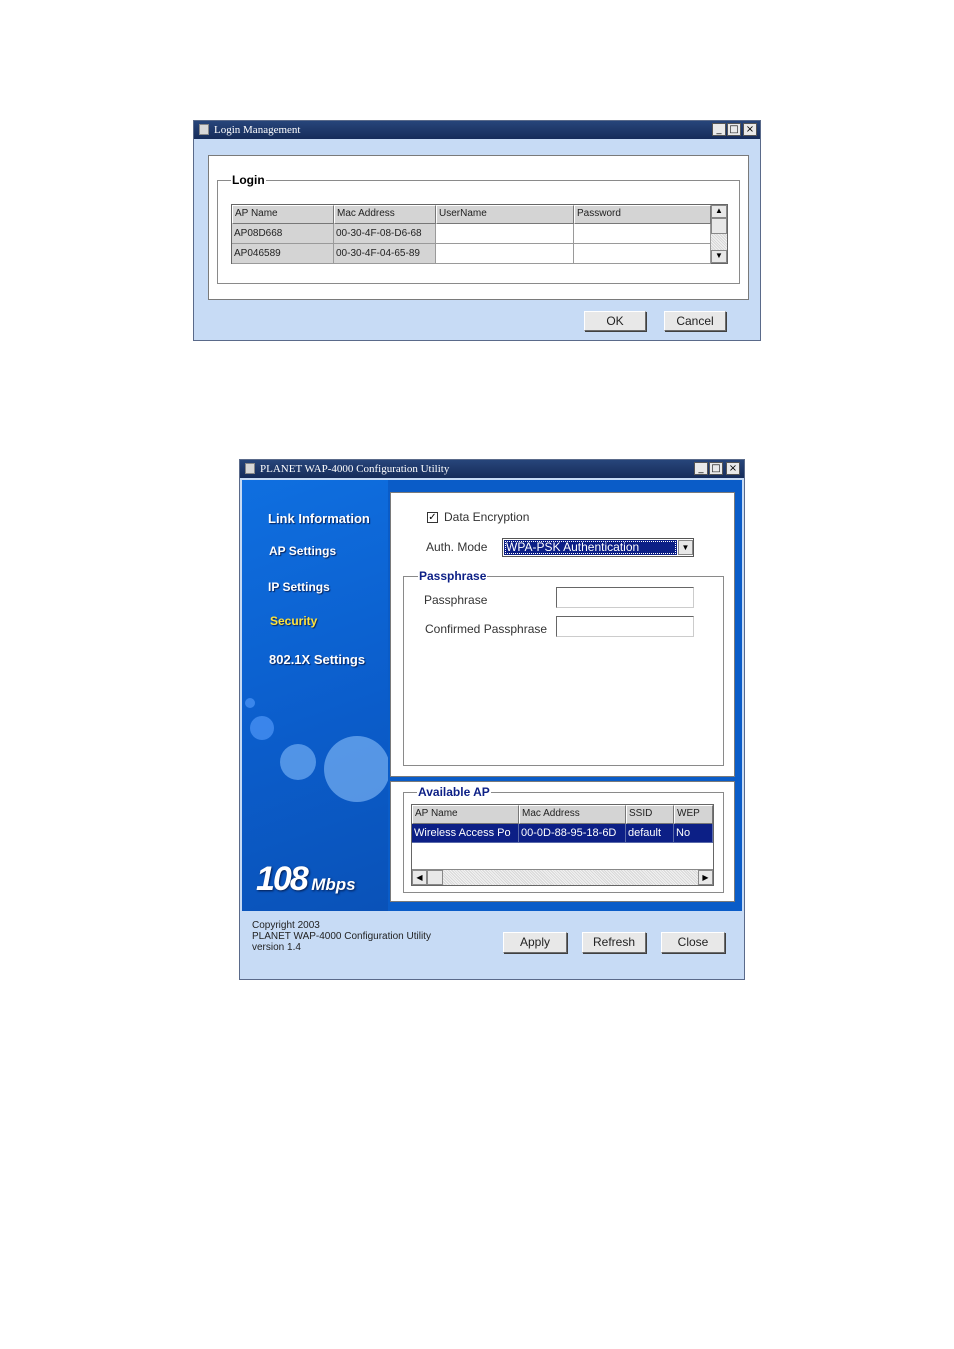 This screenshot has width=954, height=1349. What do you see at coordinates (477, 130) in the screenshot?
I see `login-title-bar: Login Management _ □ ×` at bounding box center [477, 130].